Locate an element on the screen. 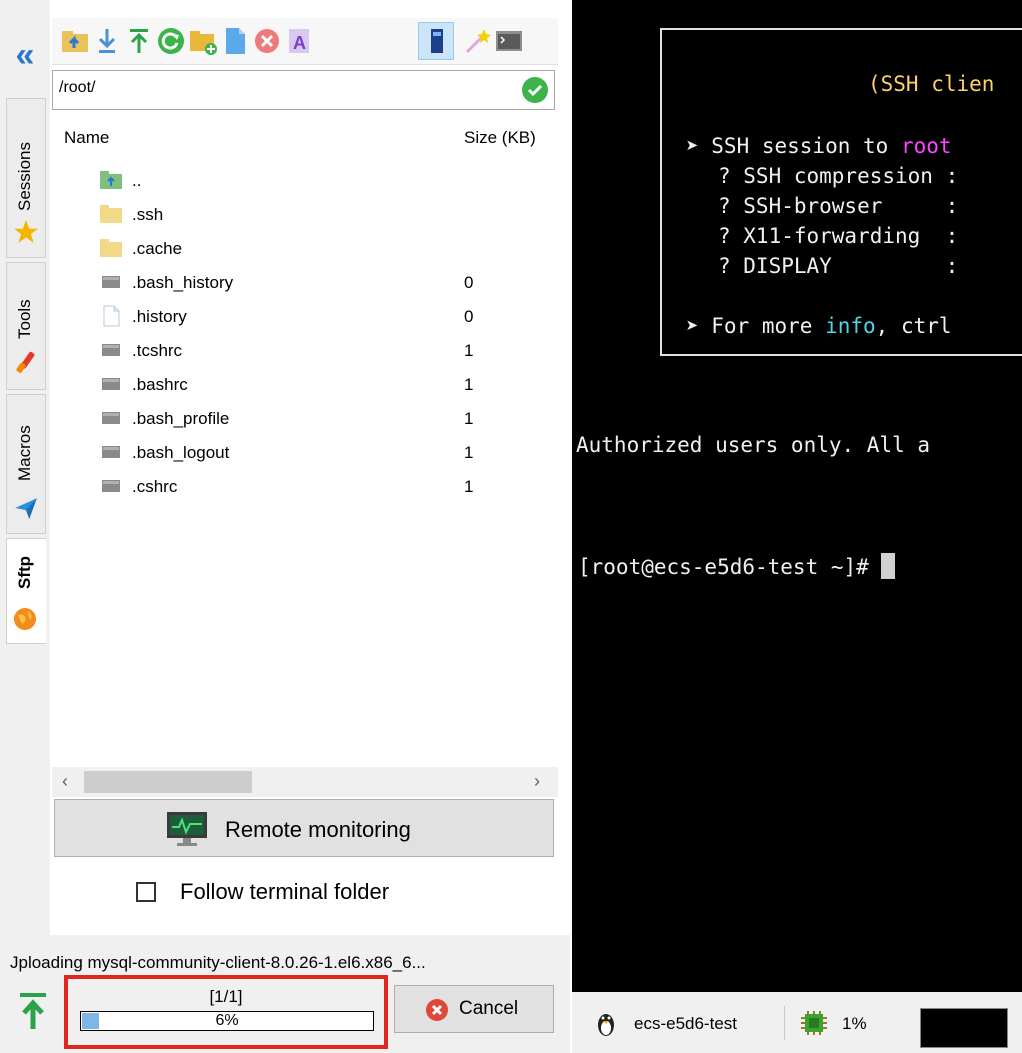 The height and width of the screenshot is (1053, 1022). delete-icon is located at coordinates (267, 41).